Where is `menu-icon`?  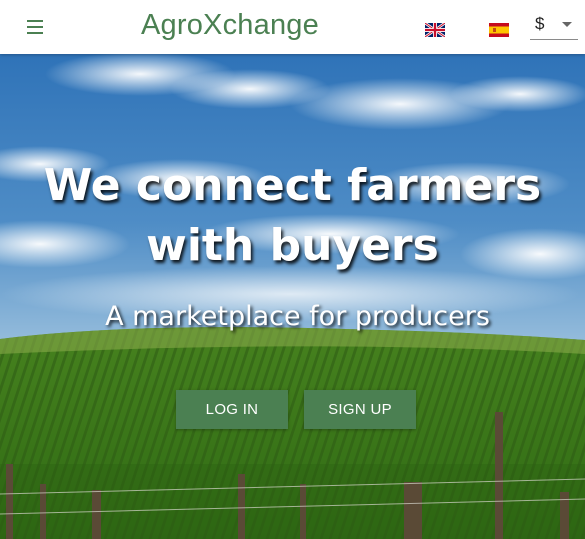
menu-icon is located at coordinates (35, 27).